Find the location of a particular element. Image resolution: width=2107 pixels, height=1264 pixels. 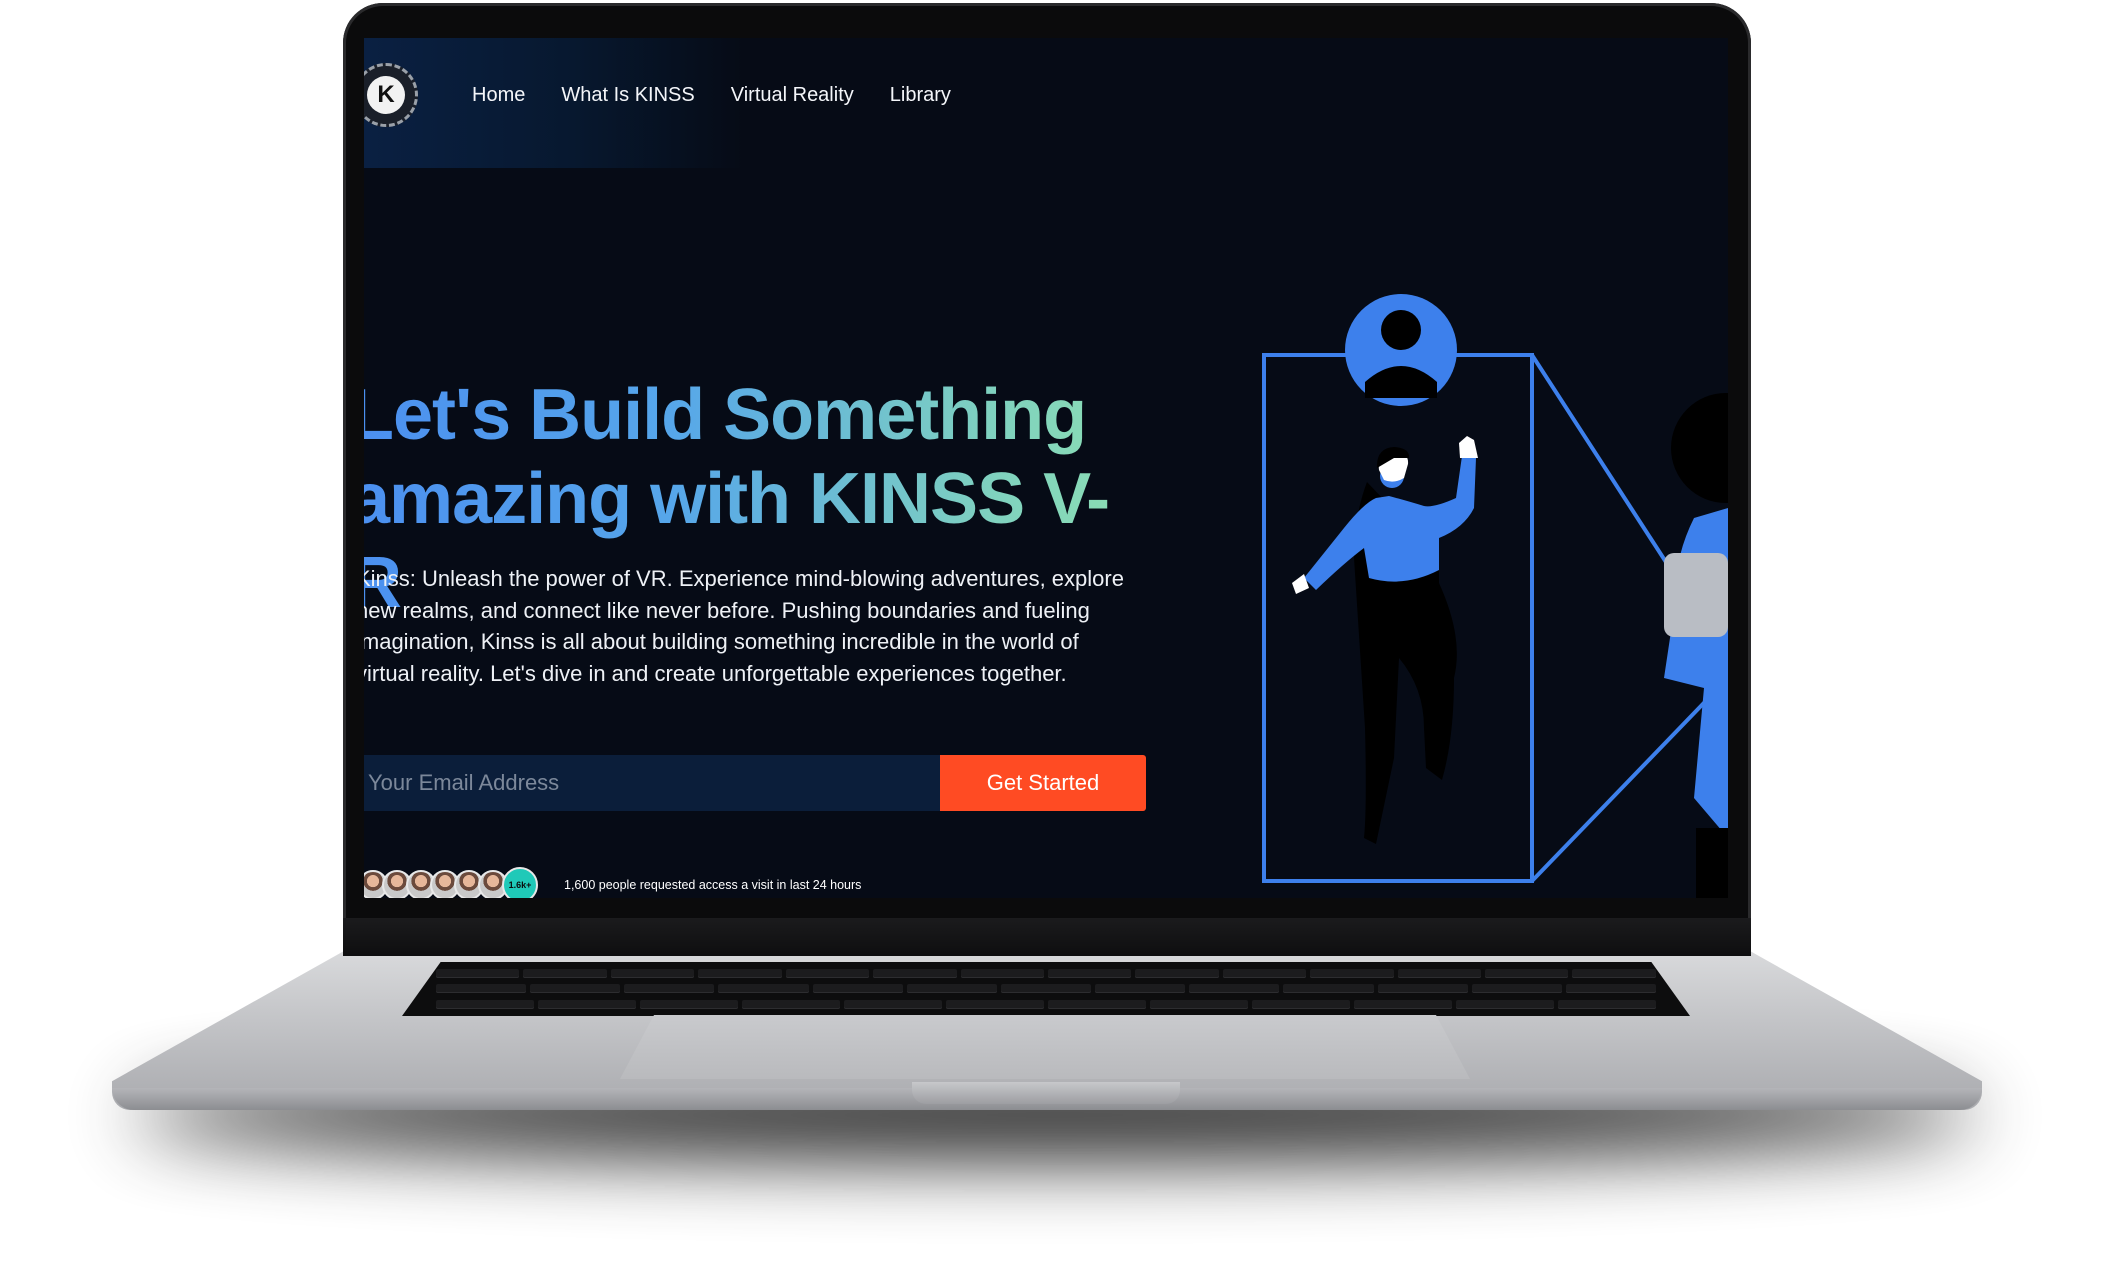

floating-person-figure is located at coordinates (1385, 640).